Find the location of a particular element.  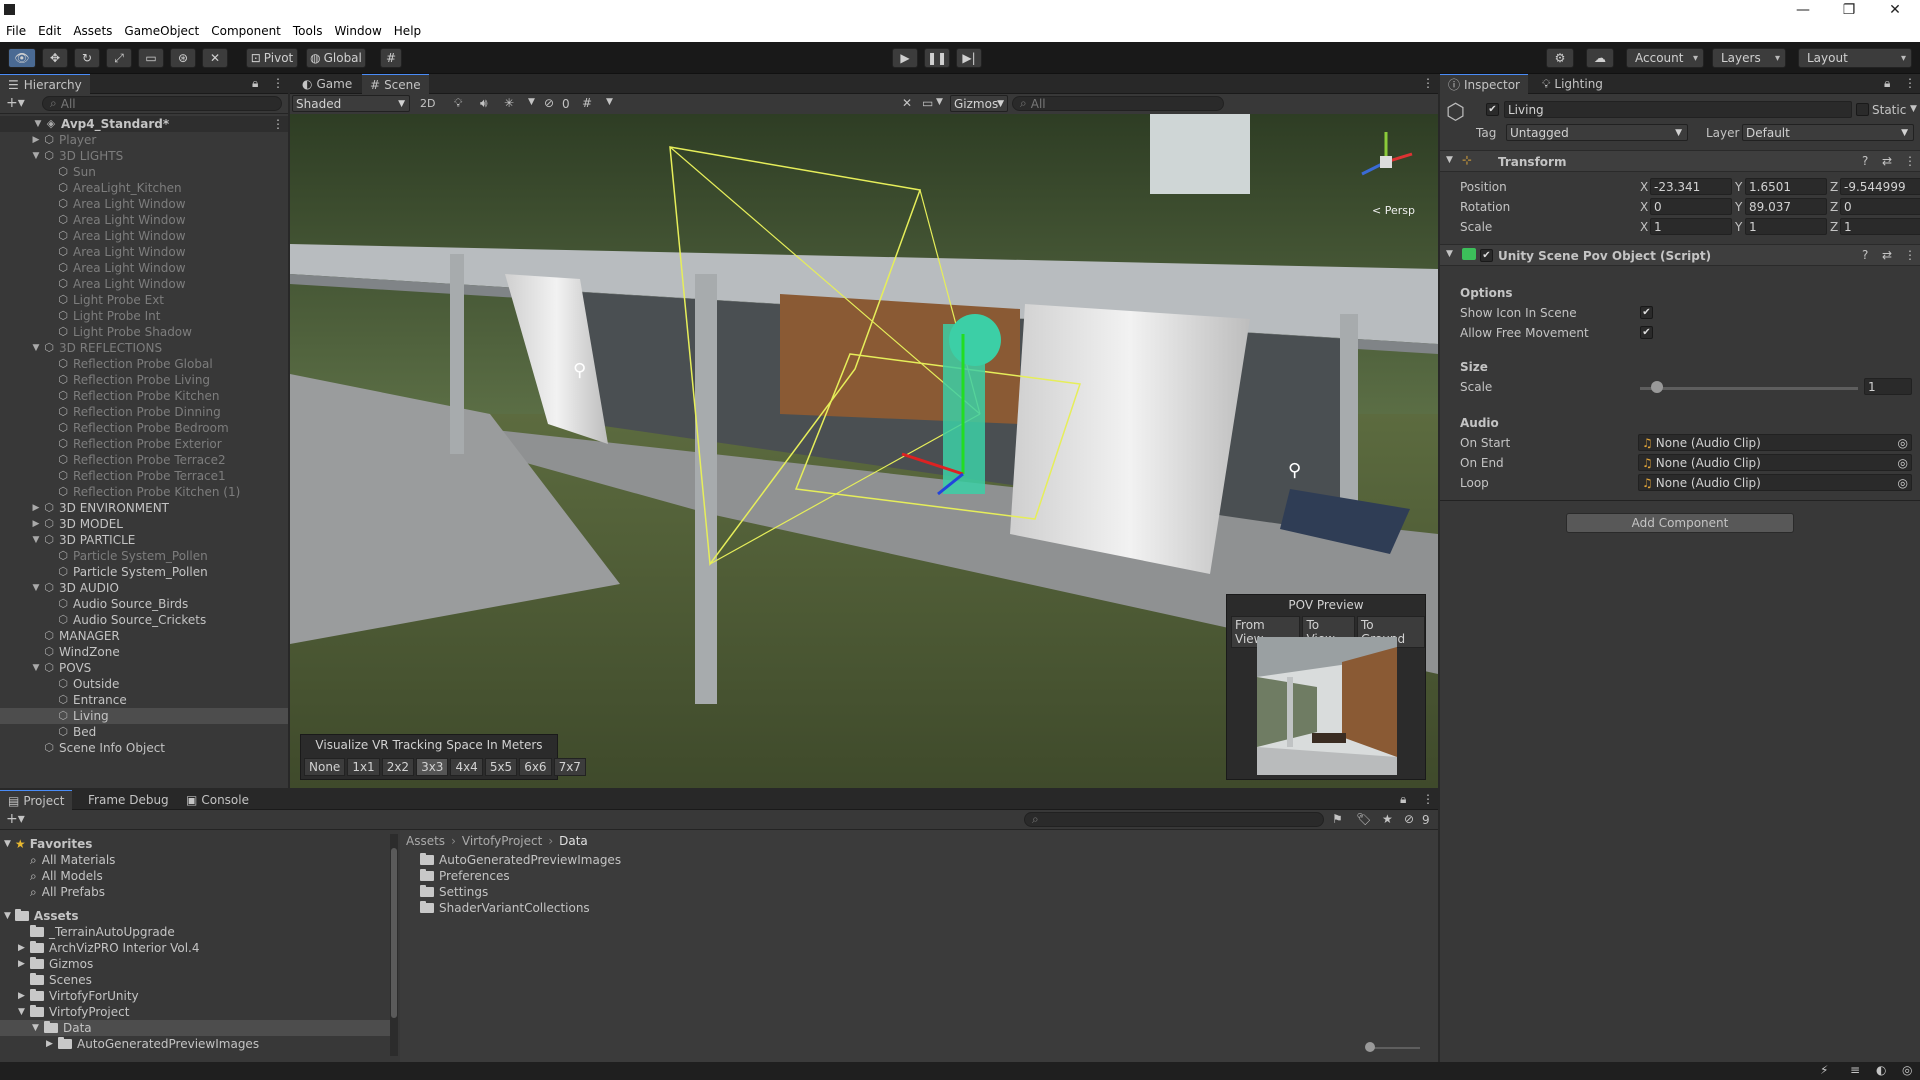

menu-gameobject: GameObject is located at coordinates (161, 31).